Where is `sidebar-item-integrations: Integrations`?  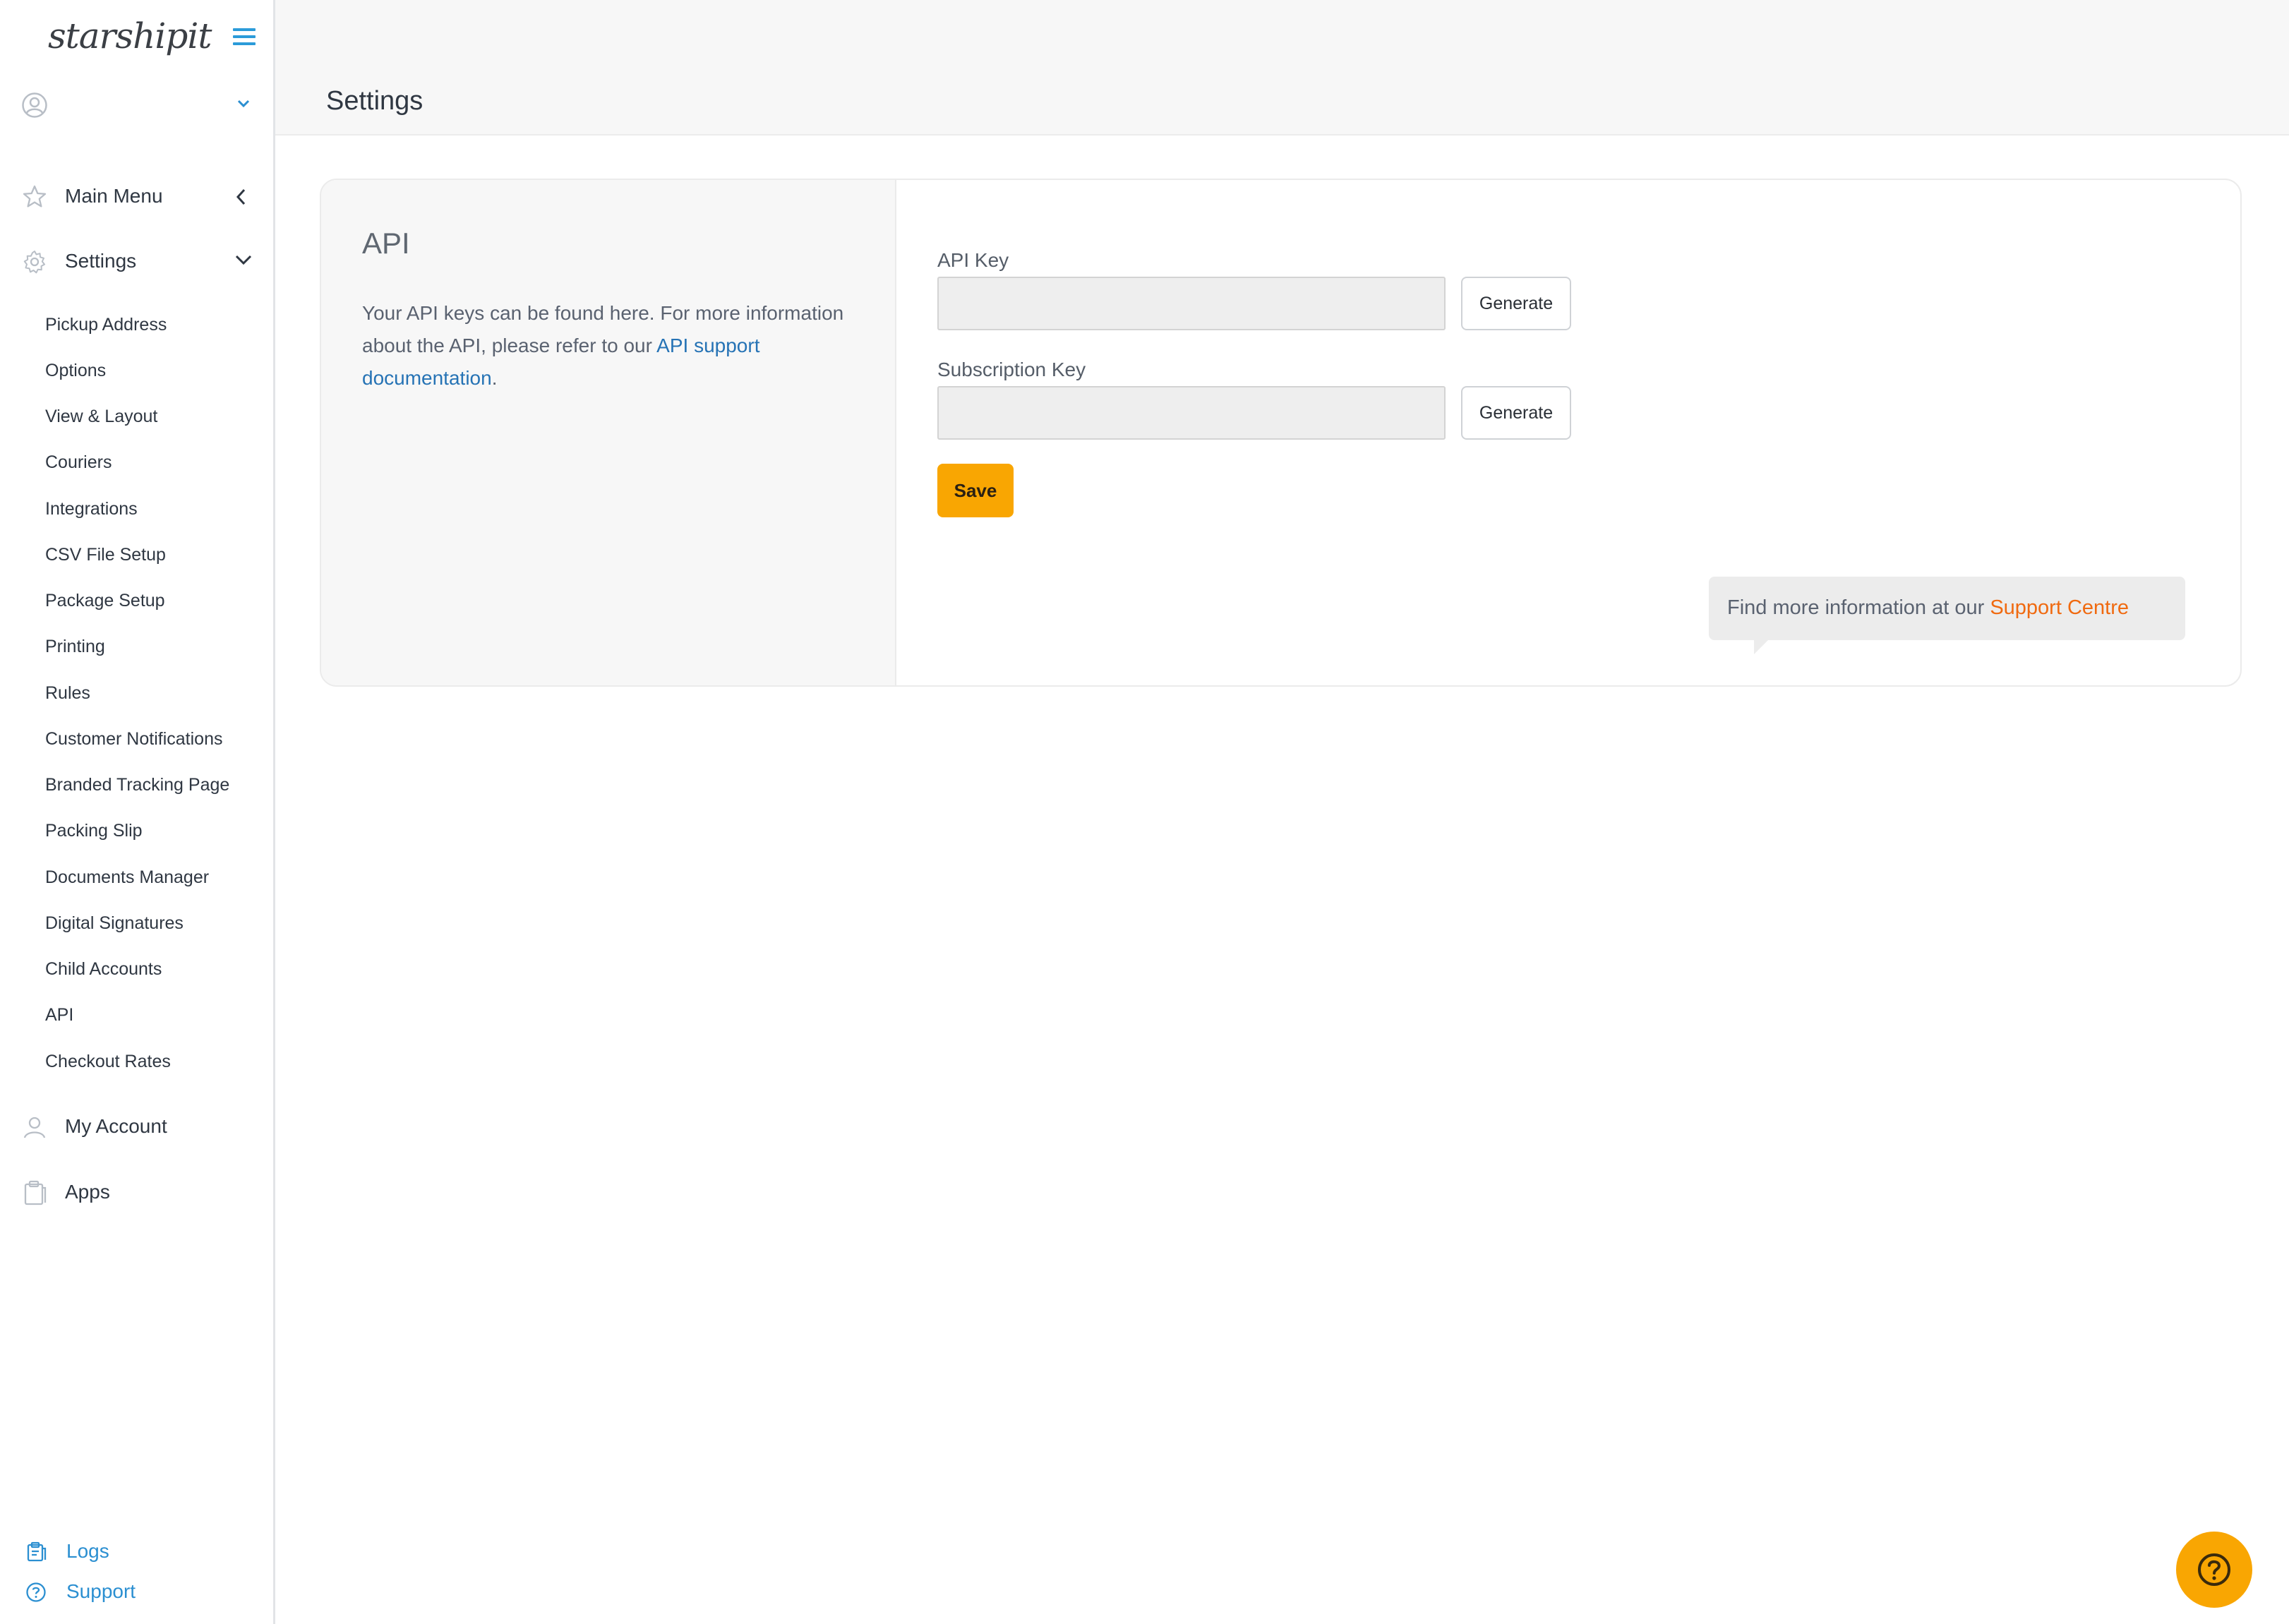 sidebar-item-integrations: Integrations is located at coordinates (91, 509).